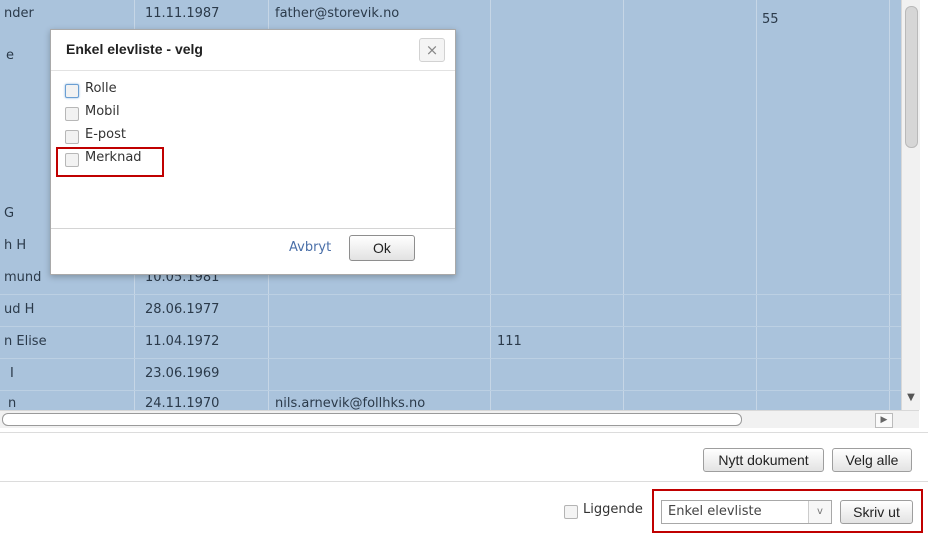  I want to click on value-cell: 55, so click(770, 19).